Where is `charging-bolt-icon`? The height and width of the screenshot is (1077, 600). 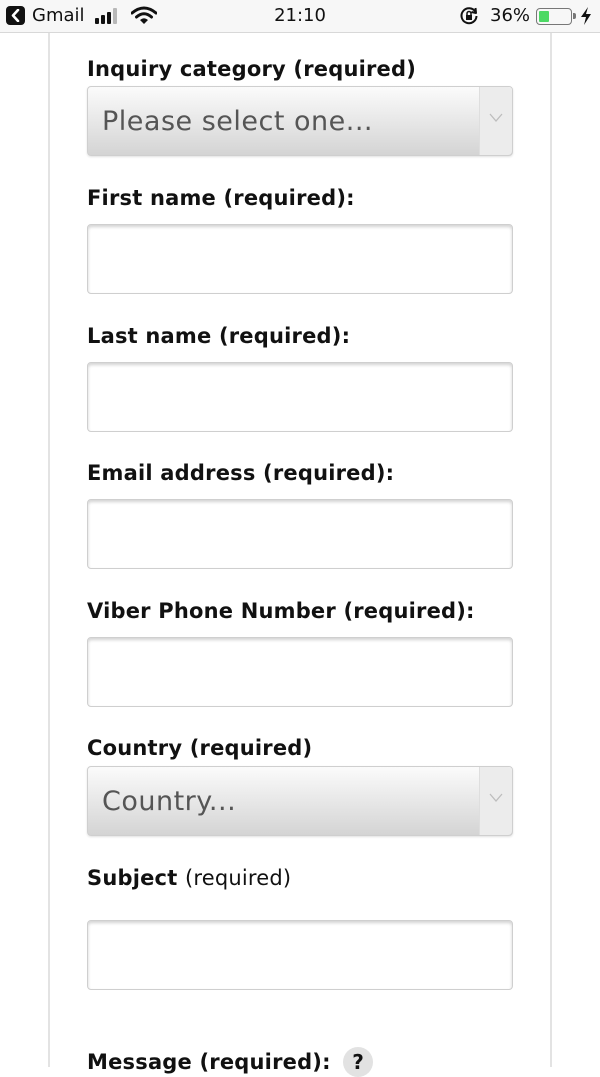
charging-bolt-icon is located at coordinates (586, 16).